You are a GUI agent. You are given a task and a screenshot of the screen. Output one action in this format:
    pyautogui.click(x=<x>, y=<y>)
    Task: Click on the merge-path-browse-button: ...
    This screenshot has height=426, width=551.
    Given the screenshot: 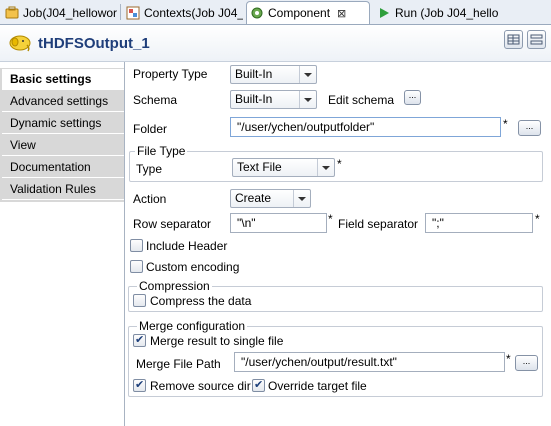 What is the action you would take?
    pyautogui.click(x=526, y=363)
    